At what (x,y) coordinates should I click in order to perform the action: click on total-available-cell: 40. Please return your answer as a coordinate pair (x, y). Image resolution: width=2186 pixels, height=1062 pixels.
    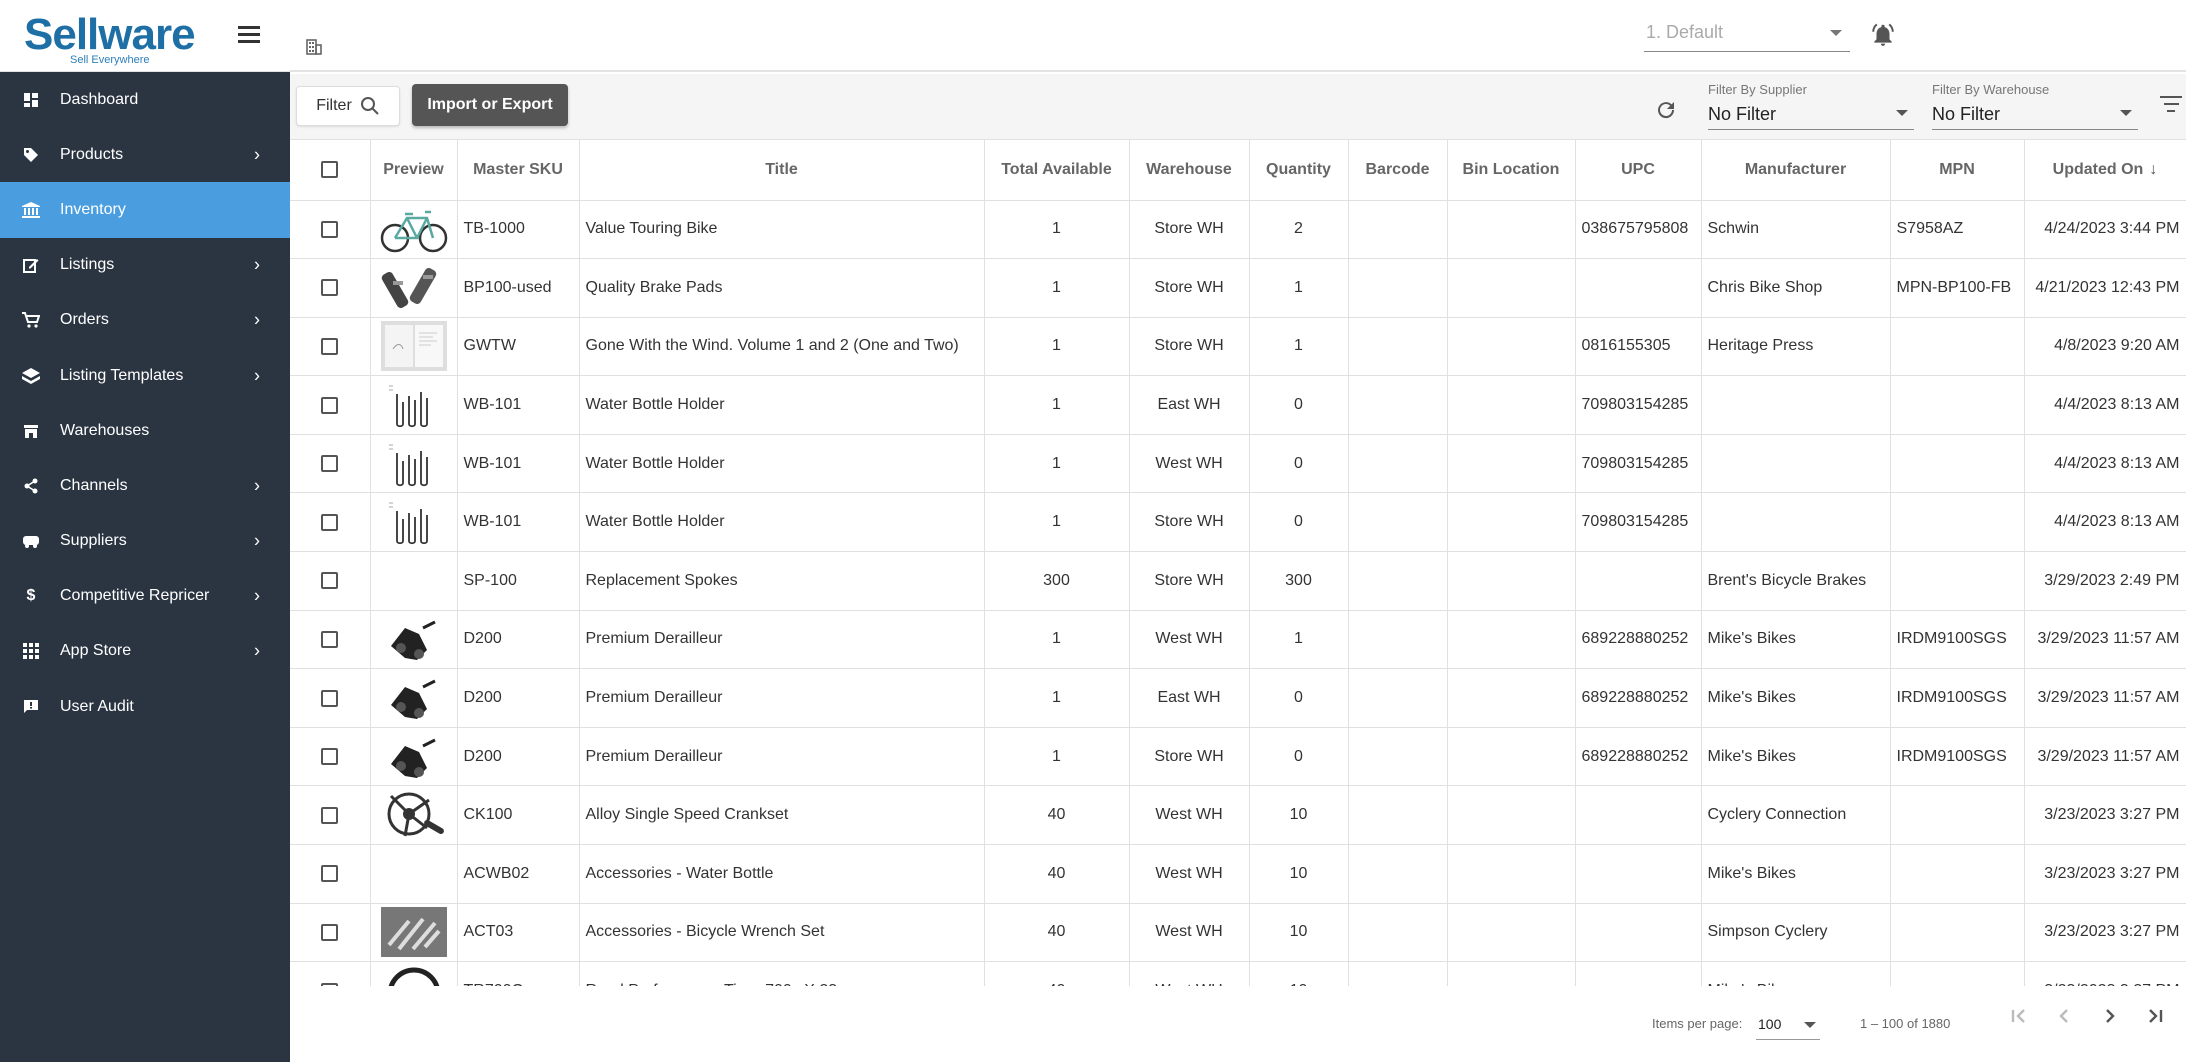
    Looking at the image, I should click on (1057, 973).